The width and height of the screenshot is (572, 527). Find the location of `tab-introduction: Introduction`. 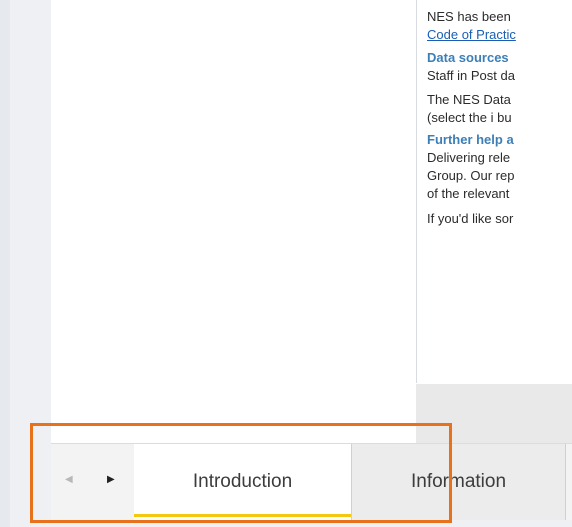

tab-introduction: Introduction is located at coordinates (242, 482).